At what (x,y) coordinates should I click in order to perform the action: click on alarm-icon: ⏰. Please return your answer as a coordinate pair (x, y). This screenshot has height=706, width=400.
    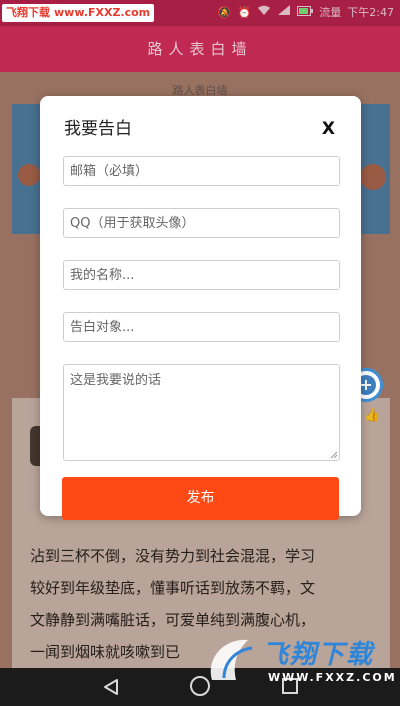
    Looking at the image, I should click on (244, 12).